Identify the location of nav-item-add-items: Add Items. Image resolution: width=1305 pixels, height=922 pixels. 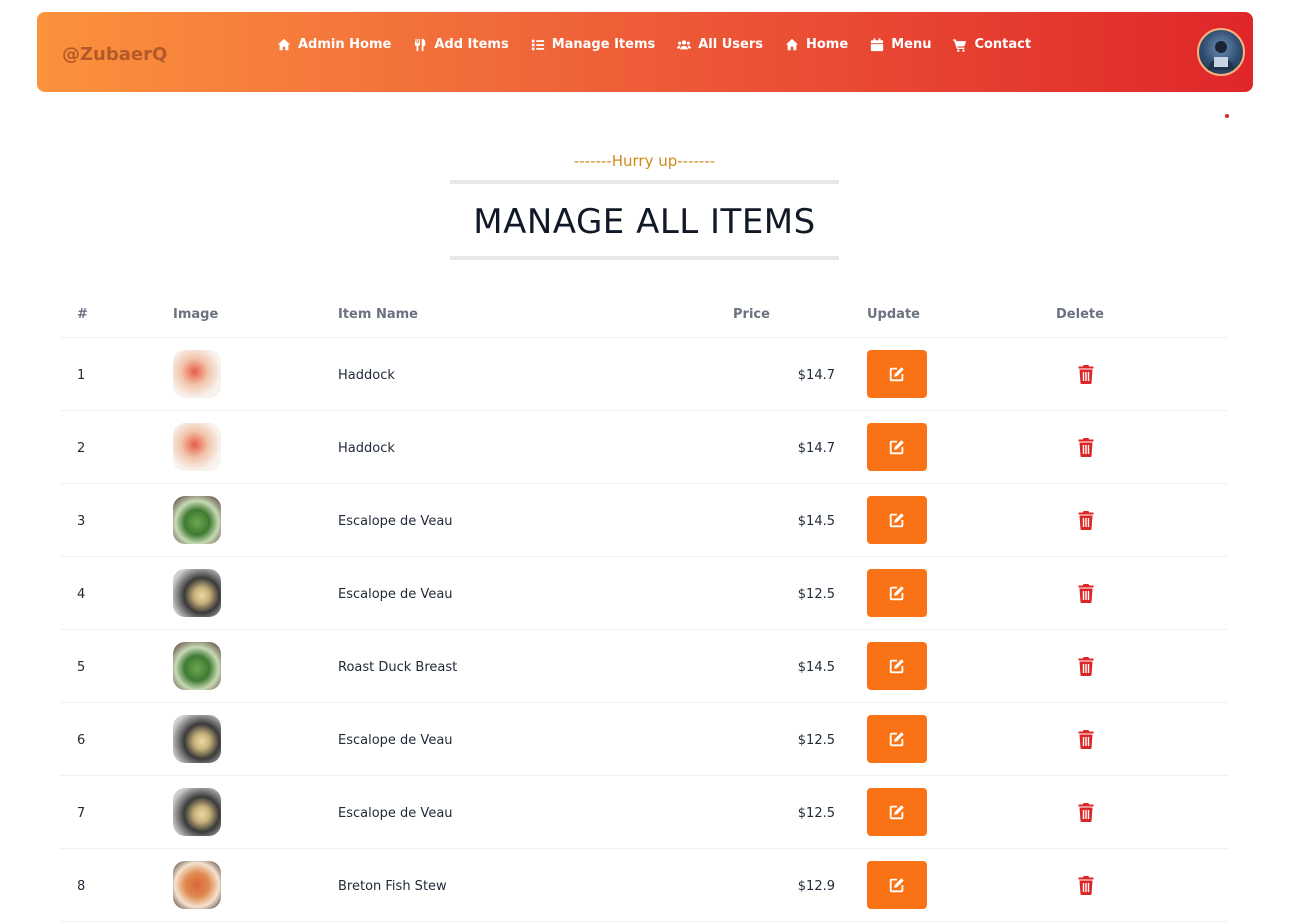
(461, 44).